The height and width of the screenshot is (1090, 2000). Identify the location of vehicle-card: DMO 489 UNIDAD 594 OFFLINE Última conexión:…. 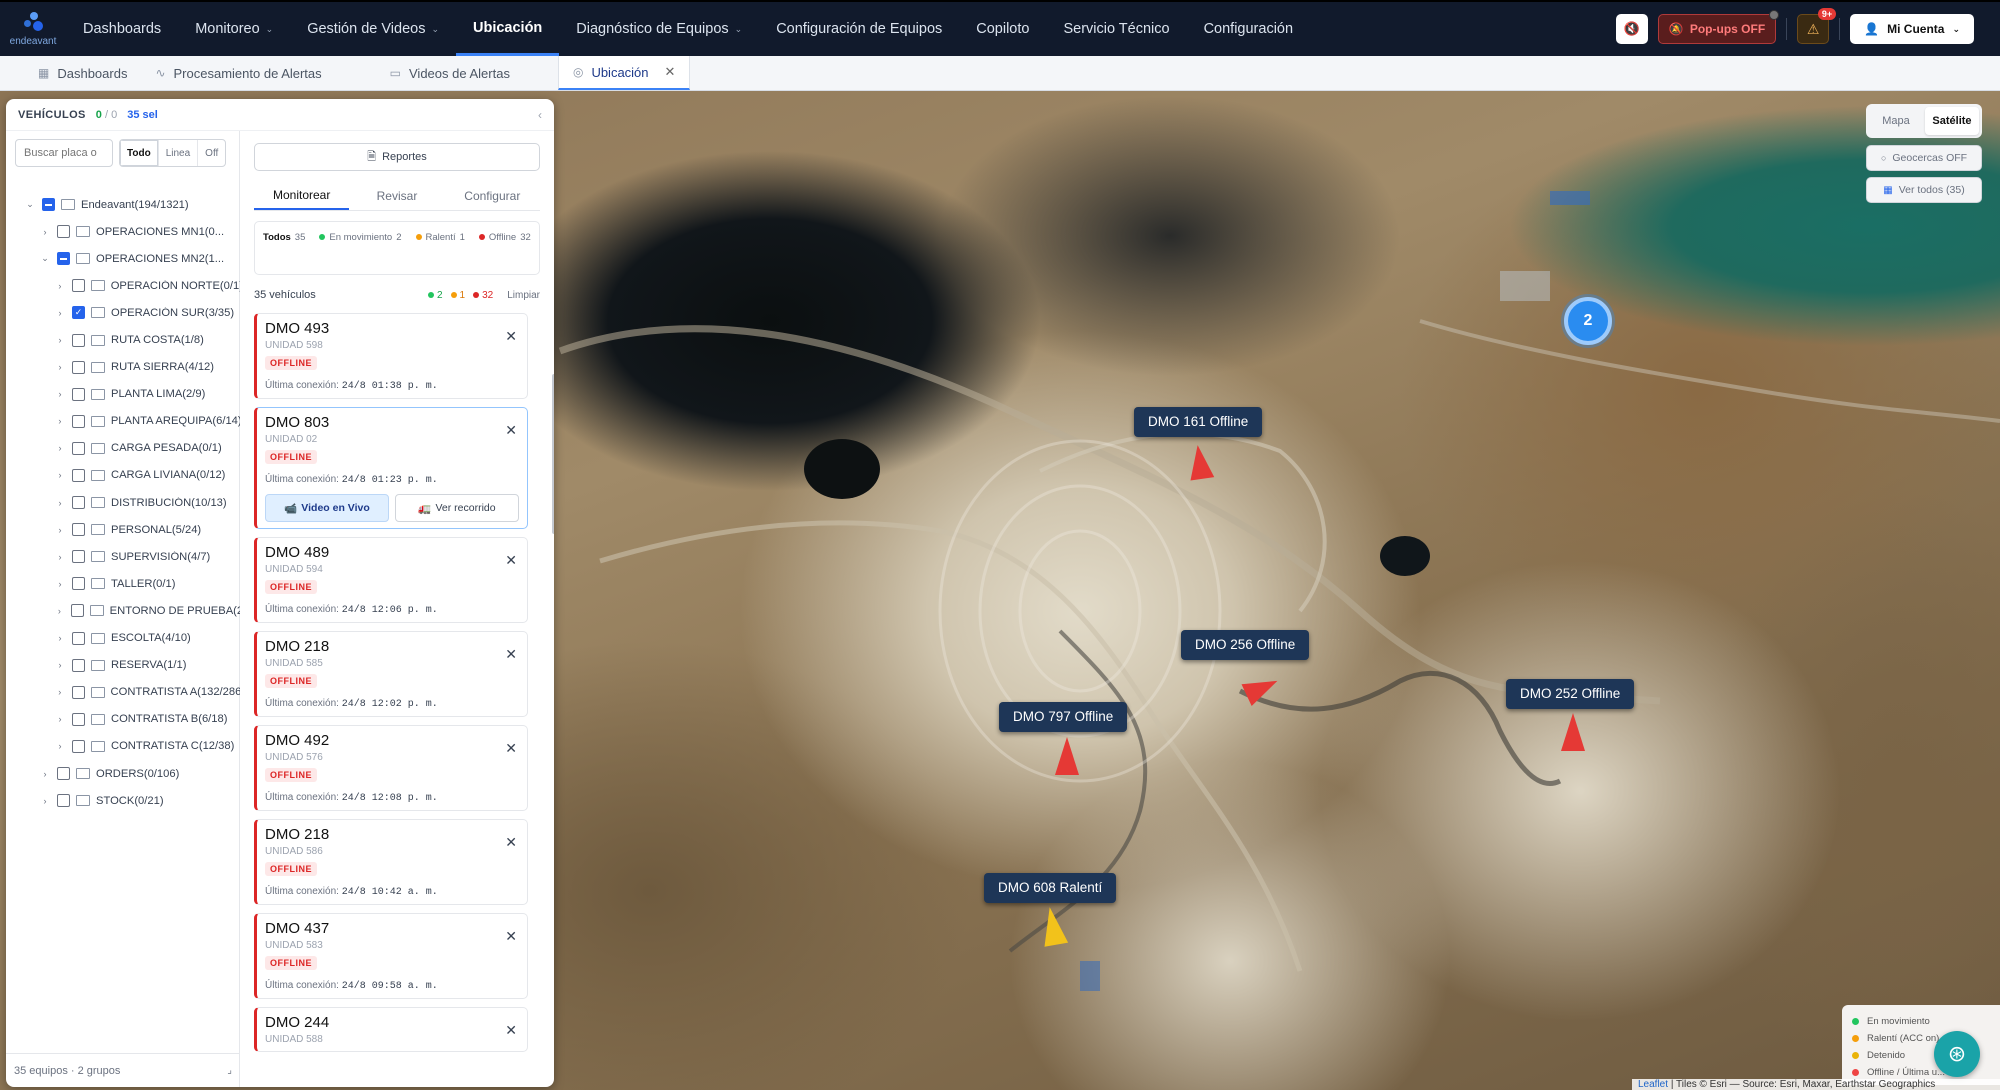
(391, 580).